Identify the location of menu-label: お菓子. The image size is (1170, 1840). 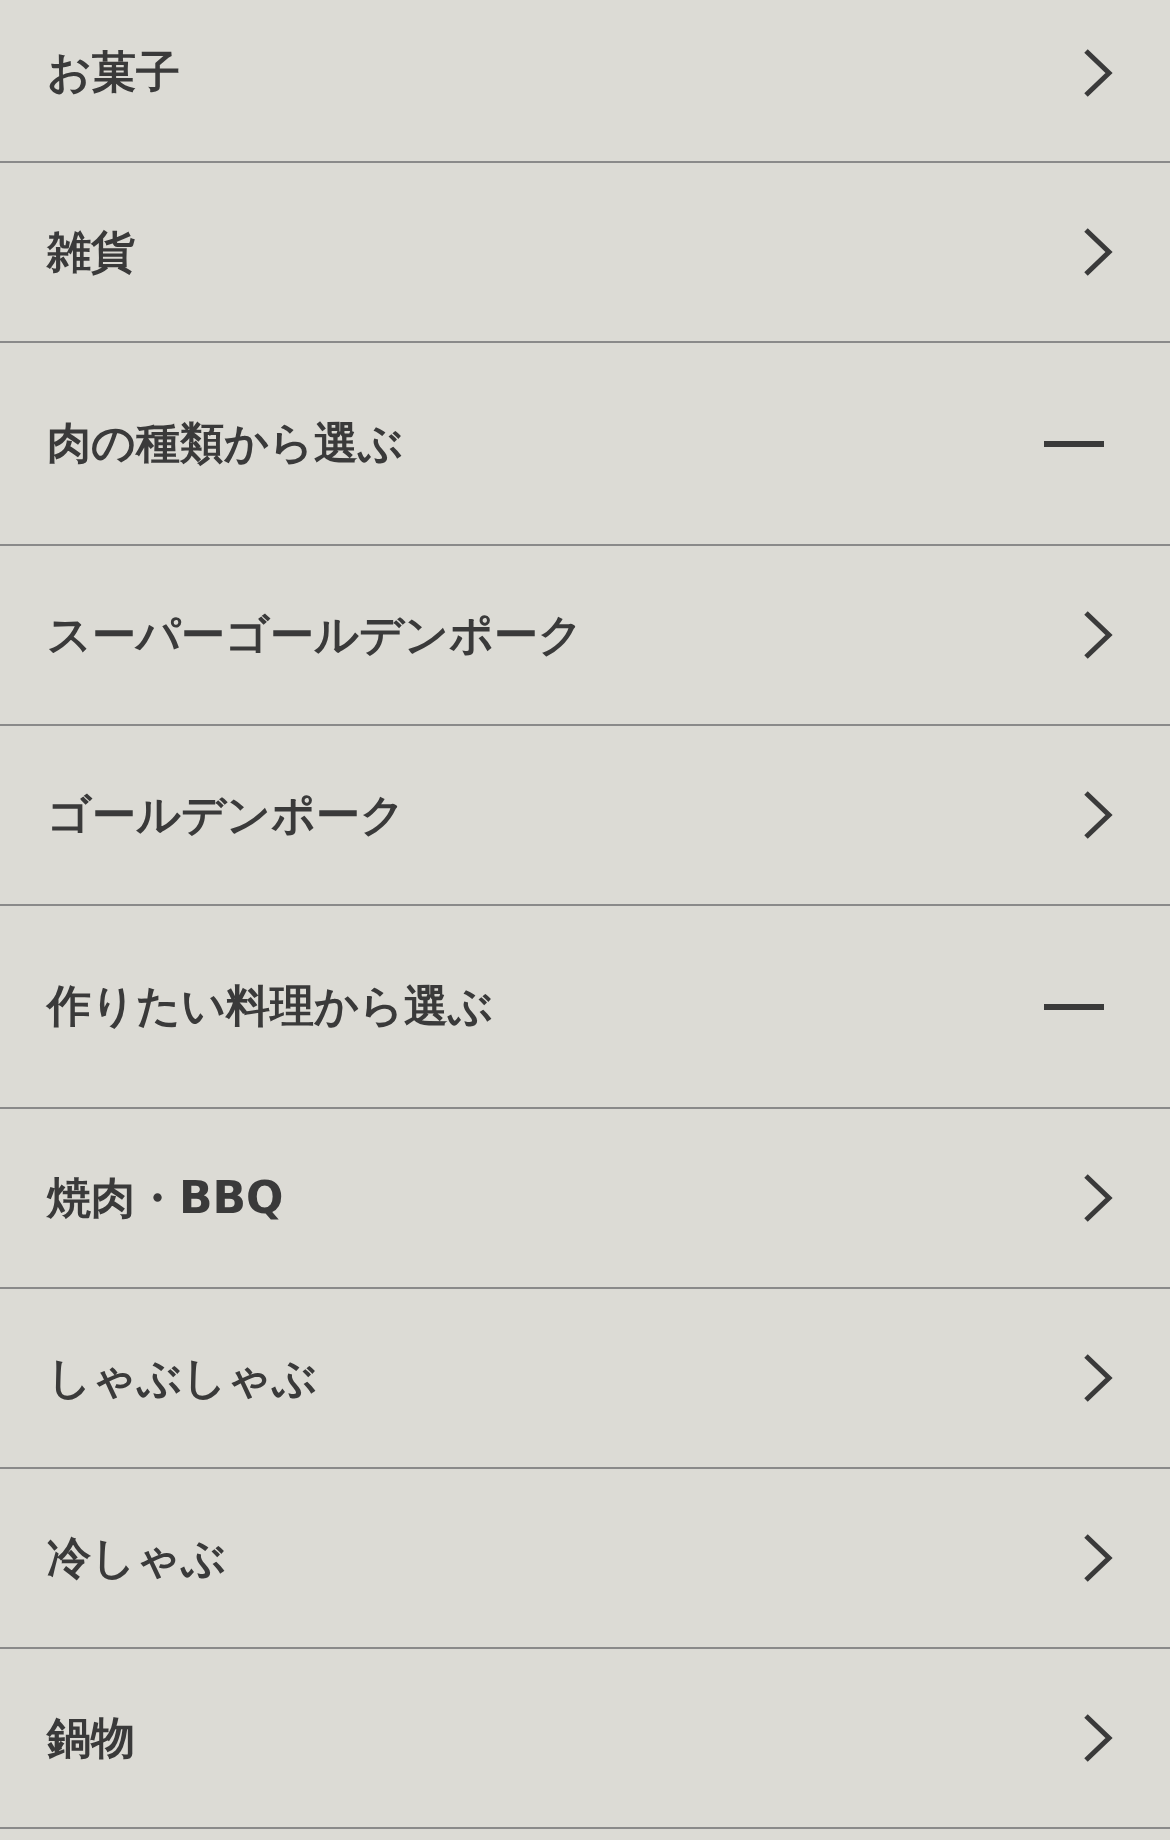
(113, 72).